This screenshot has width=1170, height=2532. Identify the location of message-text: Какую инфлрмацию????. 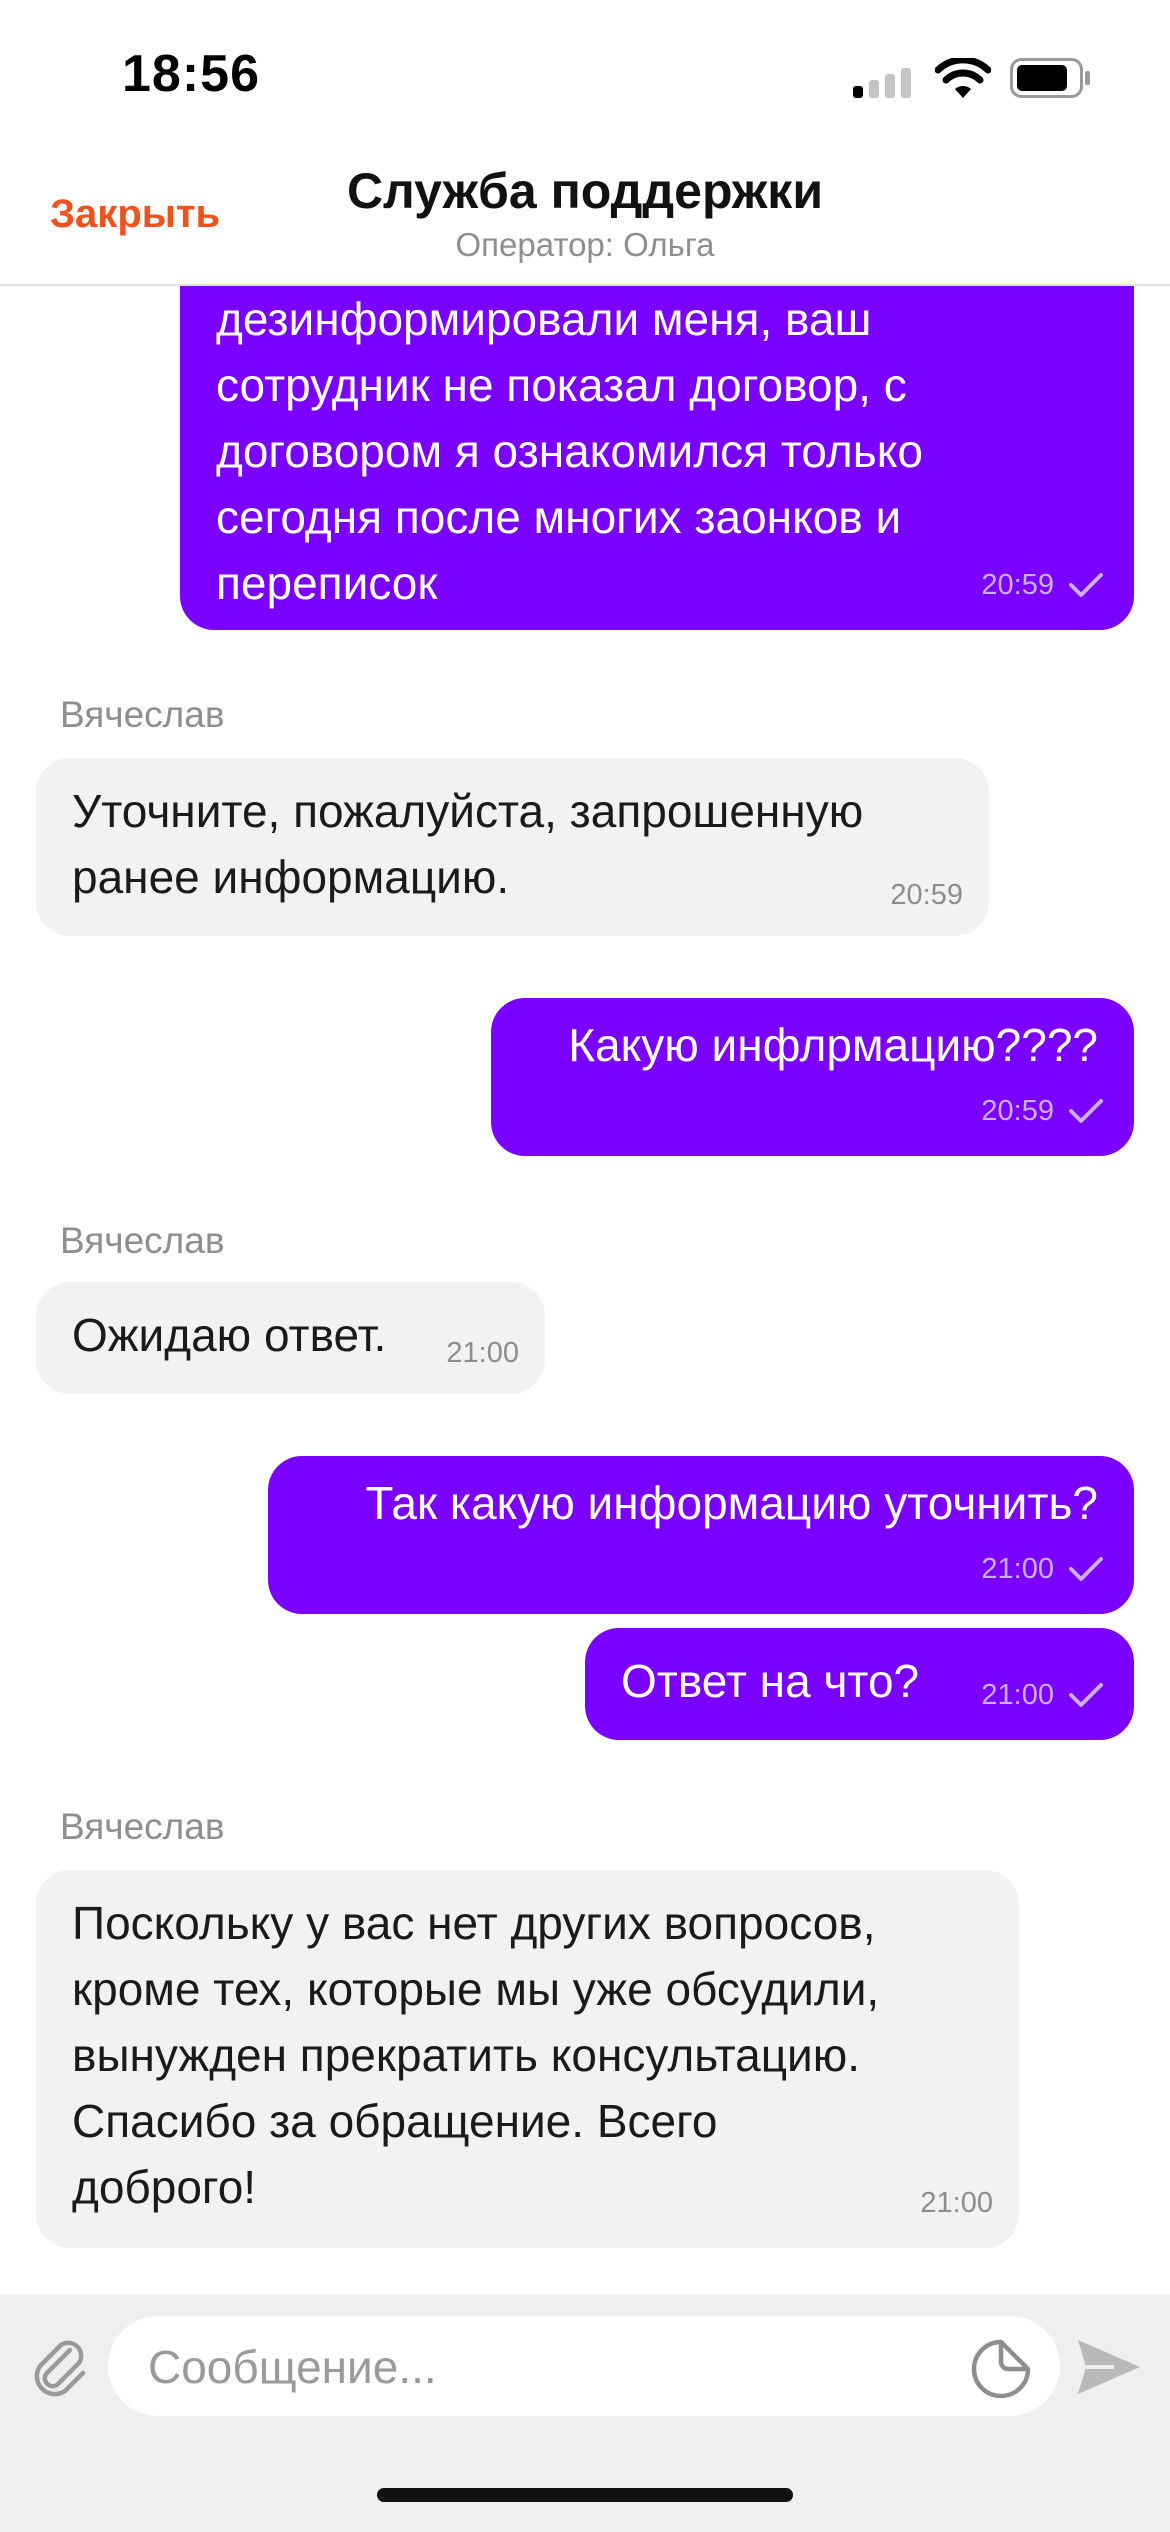
(833, 1045).